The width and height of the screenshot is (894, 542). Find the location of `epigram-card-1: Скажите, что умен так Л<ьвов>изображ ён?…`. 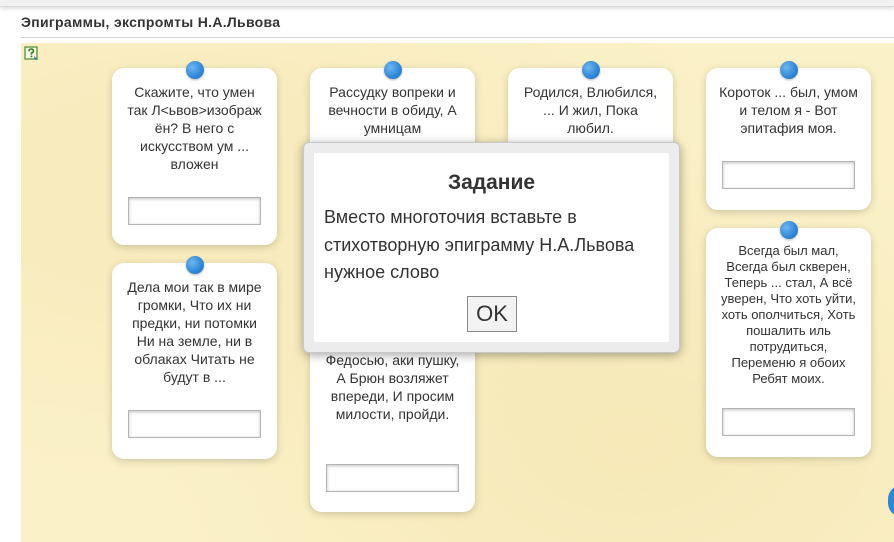

epigram-card-1: Скажите, что умен так Л<ьвов>изображ ён?… is located at coordinates (194, 153).